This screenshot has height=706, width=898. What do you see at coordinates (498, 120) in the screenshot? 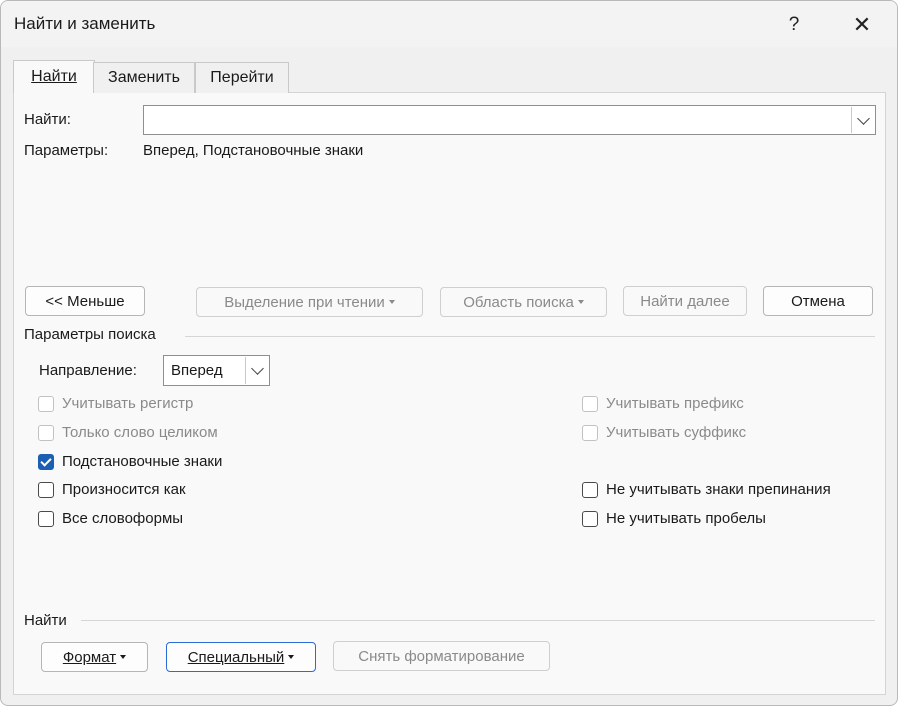
I see `find-what-input` at bounding box center [498, 120].